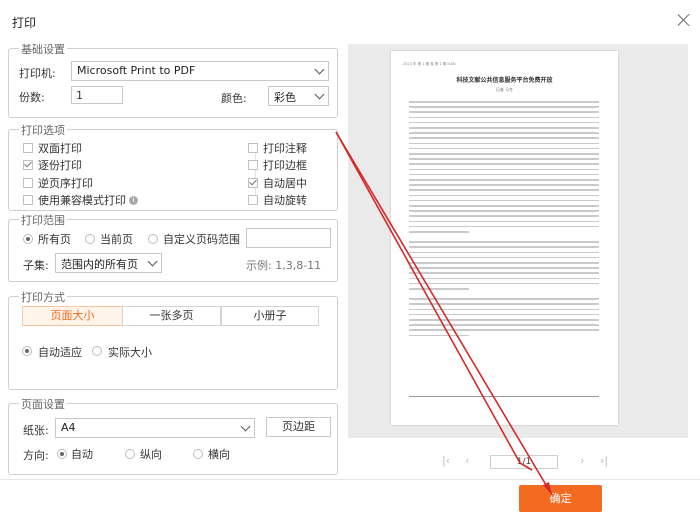  I want to click on first-page-icon: |‹, so click(446, 460).